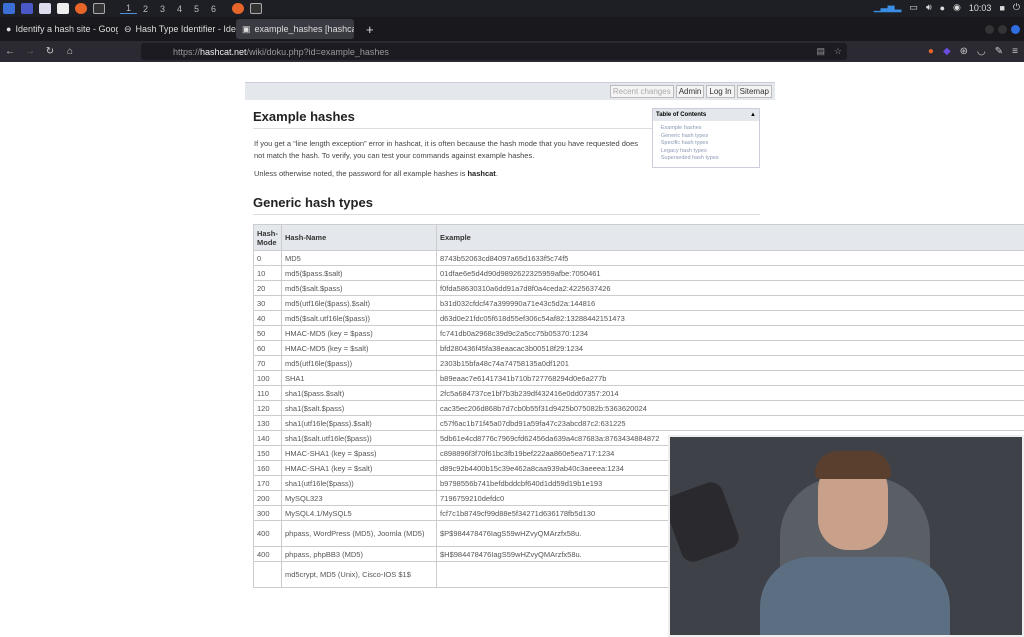 This screenshot has height=637, width=1024. I want to click on cell-name: SHA1, so click(359, 378).